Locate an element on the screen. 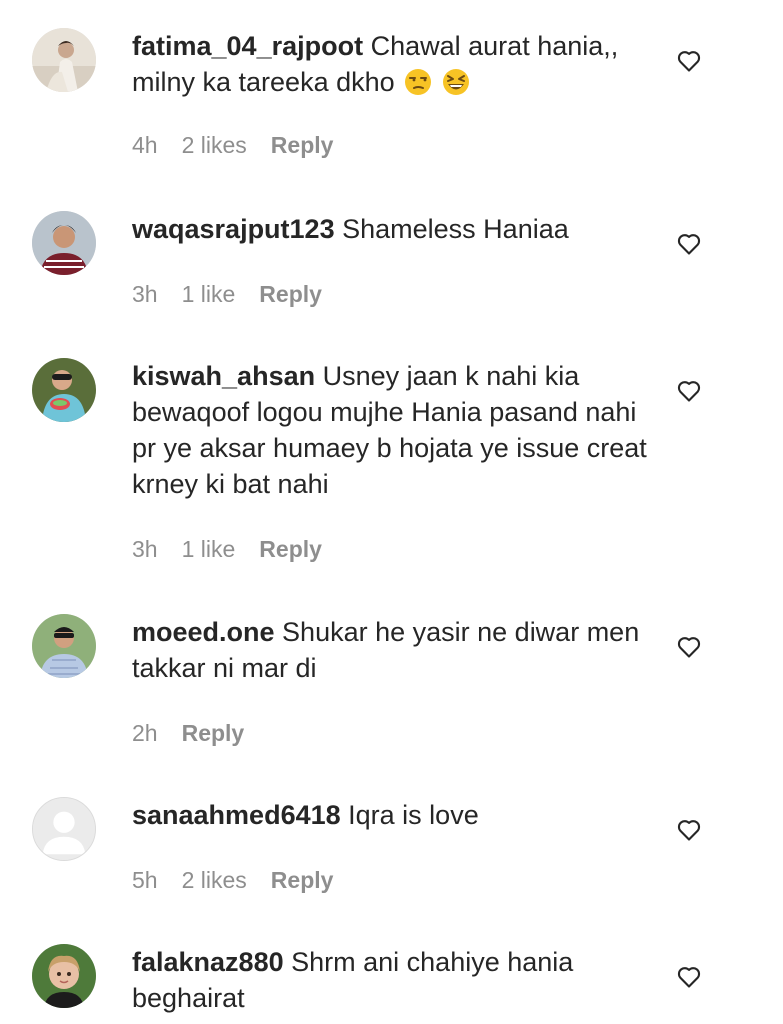  comment-meta: 5h 2 likes Reply is located at coordinates (244, 880).